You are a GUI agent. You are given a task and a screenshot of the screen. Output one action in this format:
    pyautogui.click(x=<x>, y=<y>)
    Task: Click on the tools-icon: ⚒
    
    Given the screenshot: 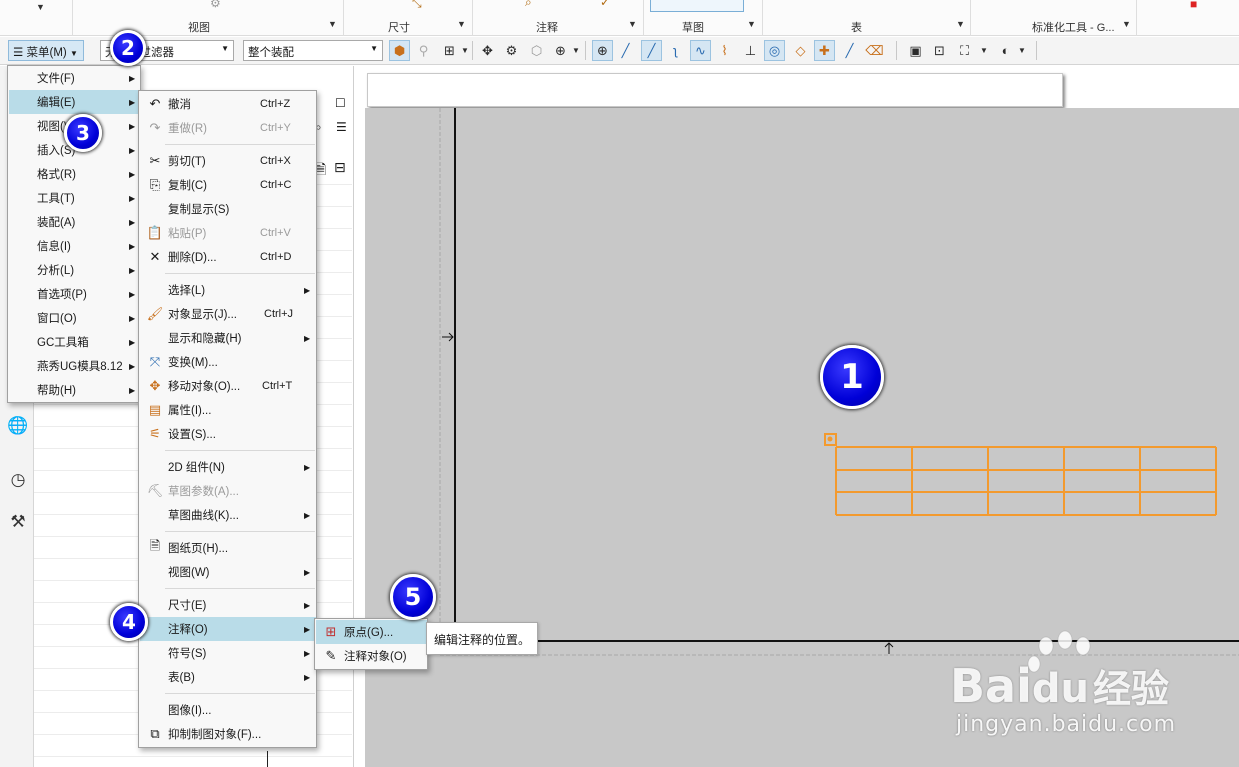 What is the action you would take?
    pyautogui.click(x=18, y=522)
    